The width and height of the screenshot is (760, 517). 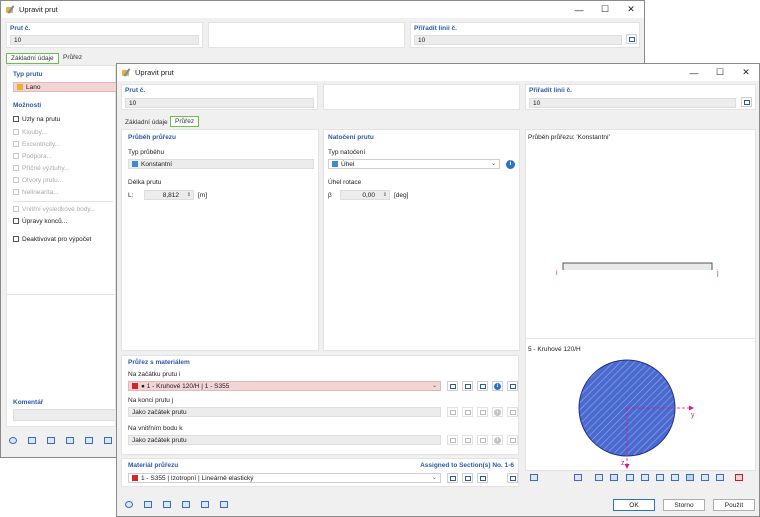 What do you see at coordinates (512, 478) in the screenshot?
I see `material-pick-icon` at bounding box center [512, 478].